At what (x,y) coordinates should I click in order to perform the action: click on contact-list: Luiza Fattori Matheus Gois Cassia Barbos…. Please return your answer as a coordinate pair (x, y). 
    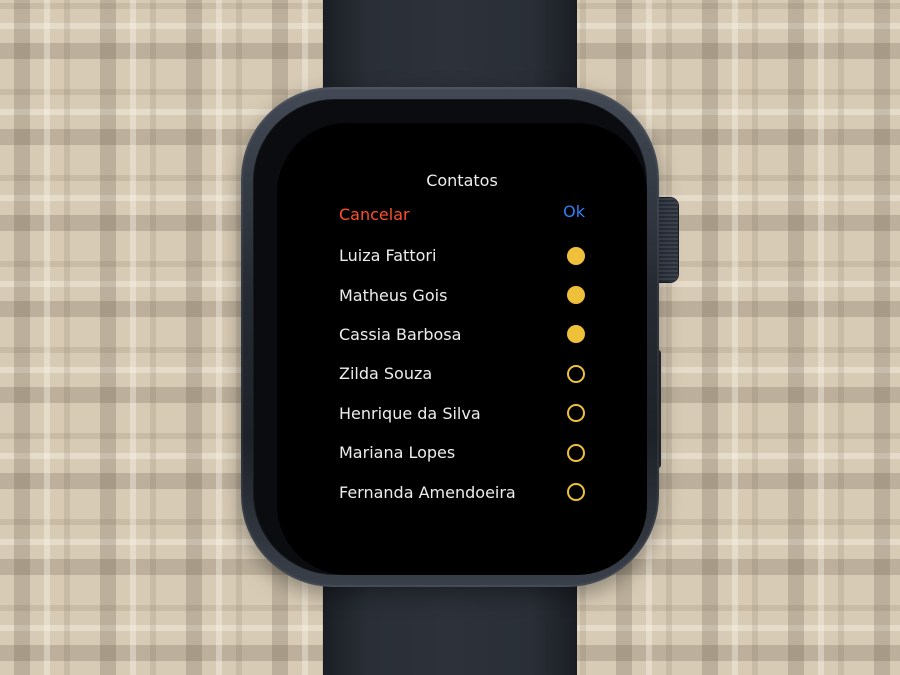
    Looking at the image, I should click on (462, 374).